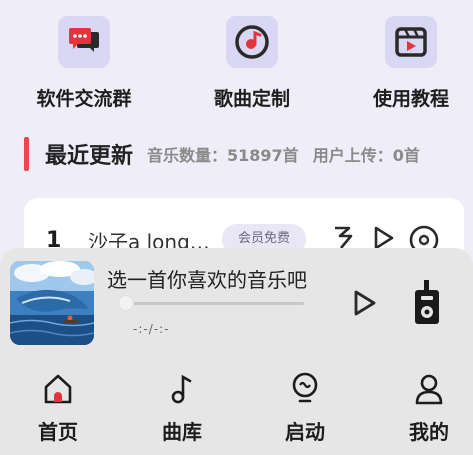 The image size is (473, 455). Describe the element at coordinates (365, 303) in the screenshot. I see `play-icon` at that location.